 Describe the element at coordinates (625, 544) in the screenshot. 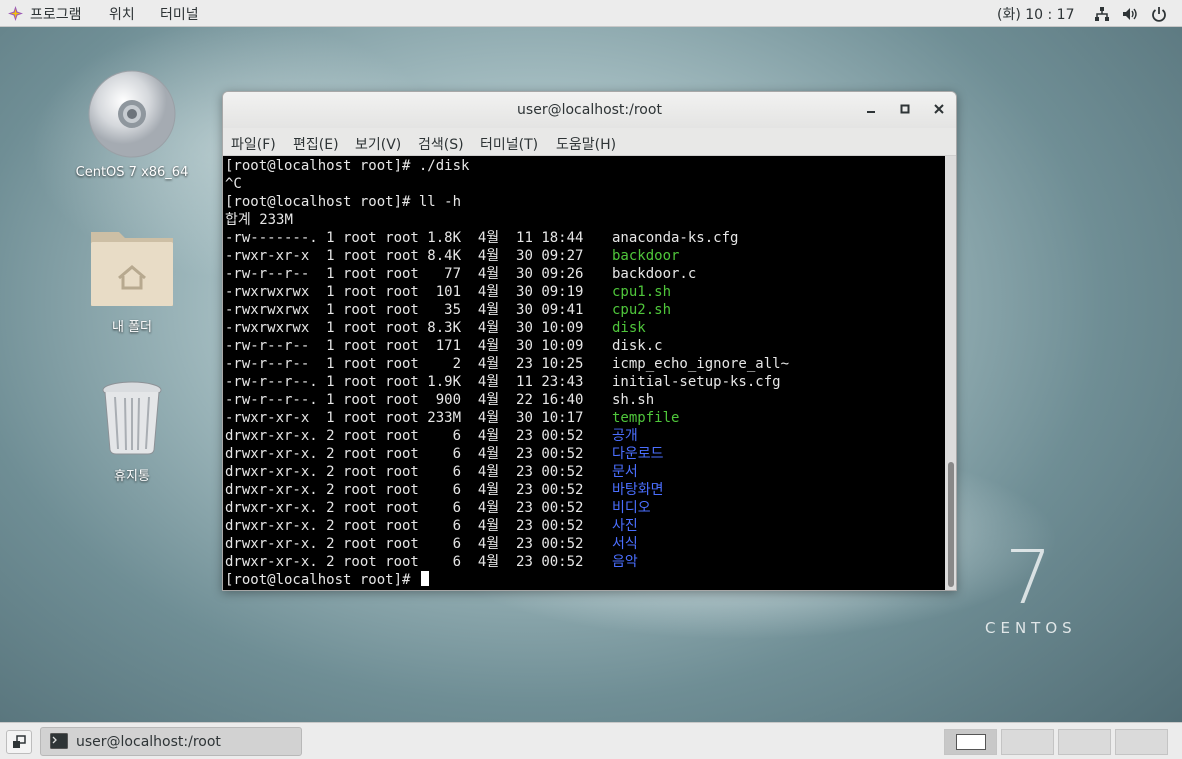

I see `file-name: 서식` at that location.